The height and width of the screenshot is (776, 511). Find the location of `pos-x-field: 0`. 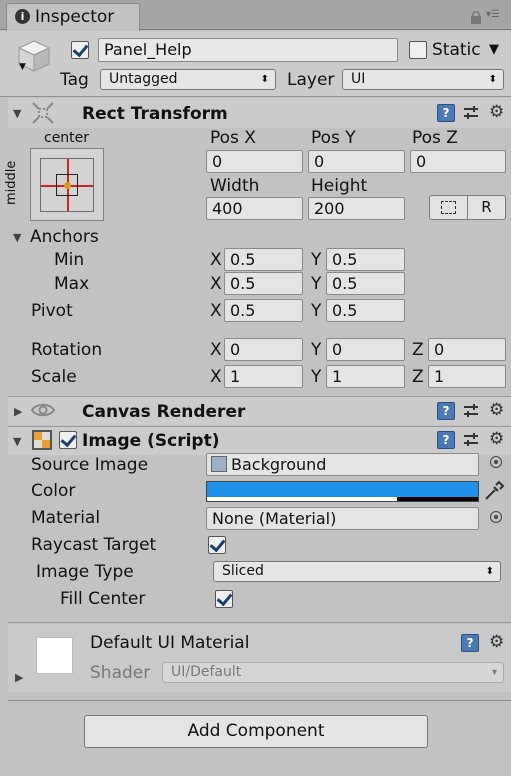

pos-x-field: 0 is located at coordinates (254, 161).